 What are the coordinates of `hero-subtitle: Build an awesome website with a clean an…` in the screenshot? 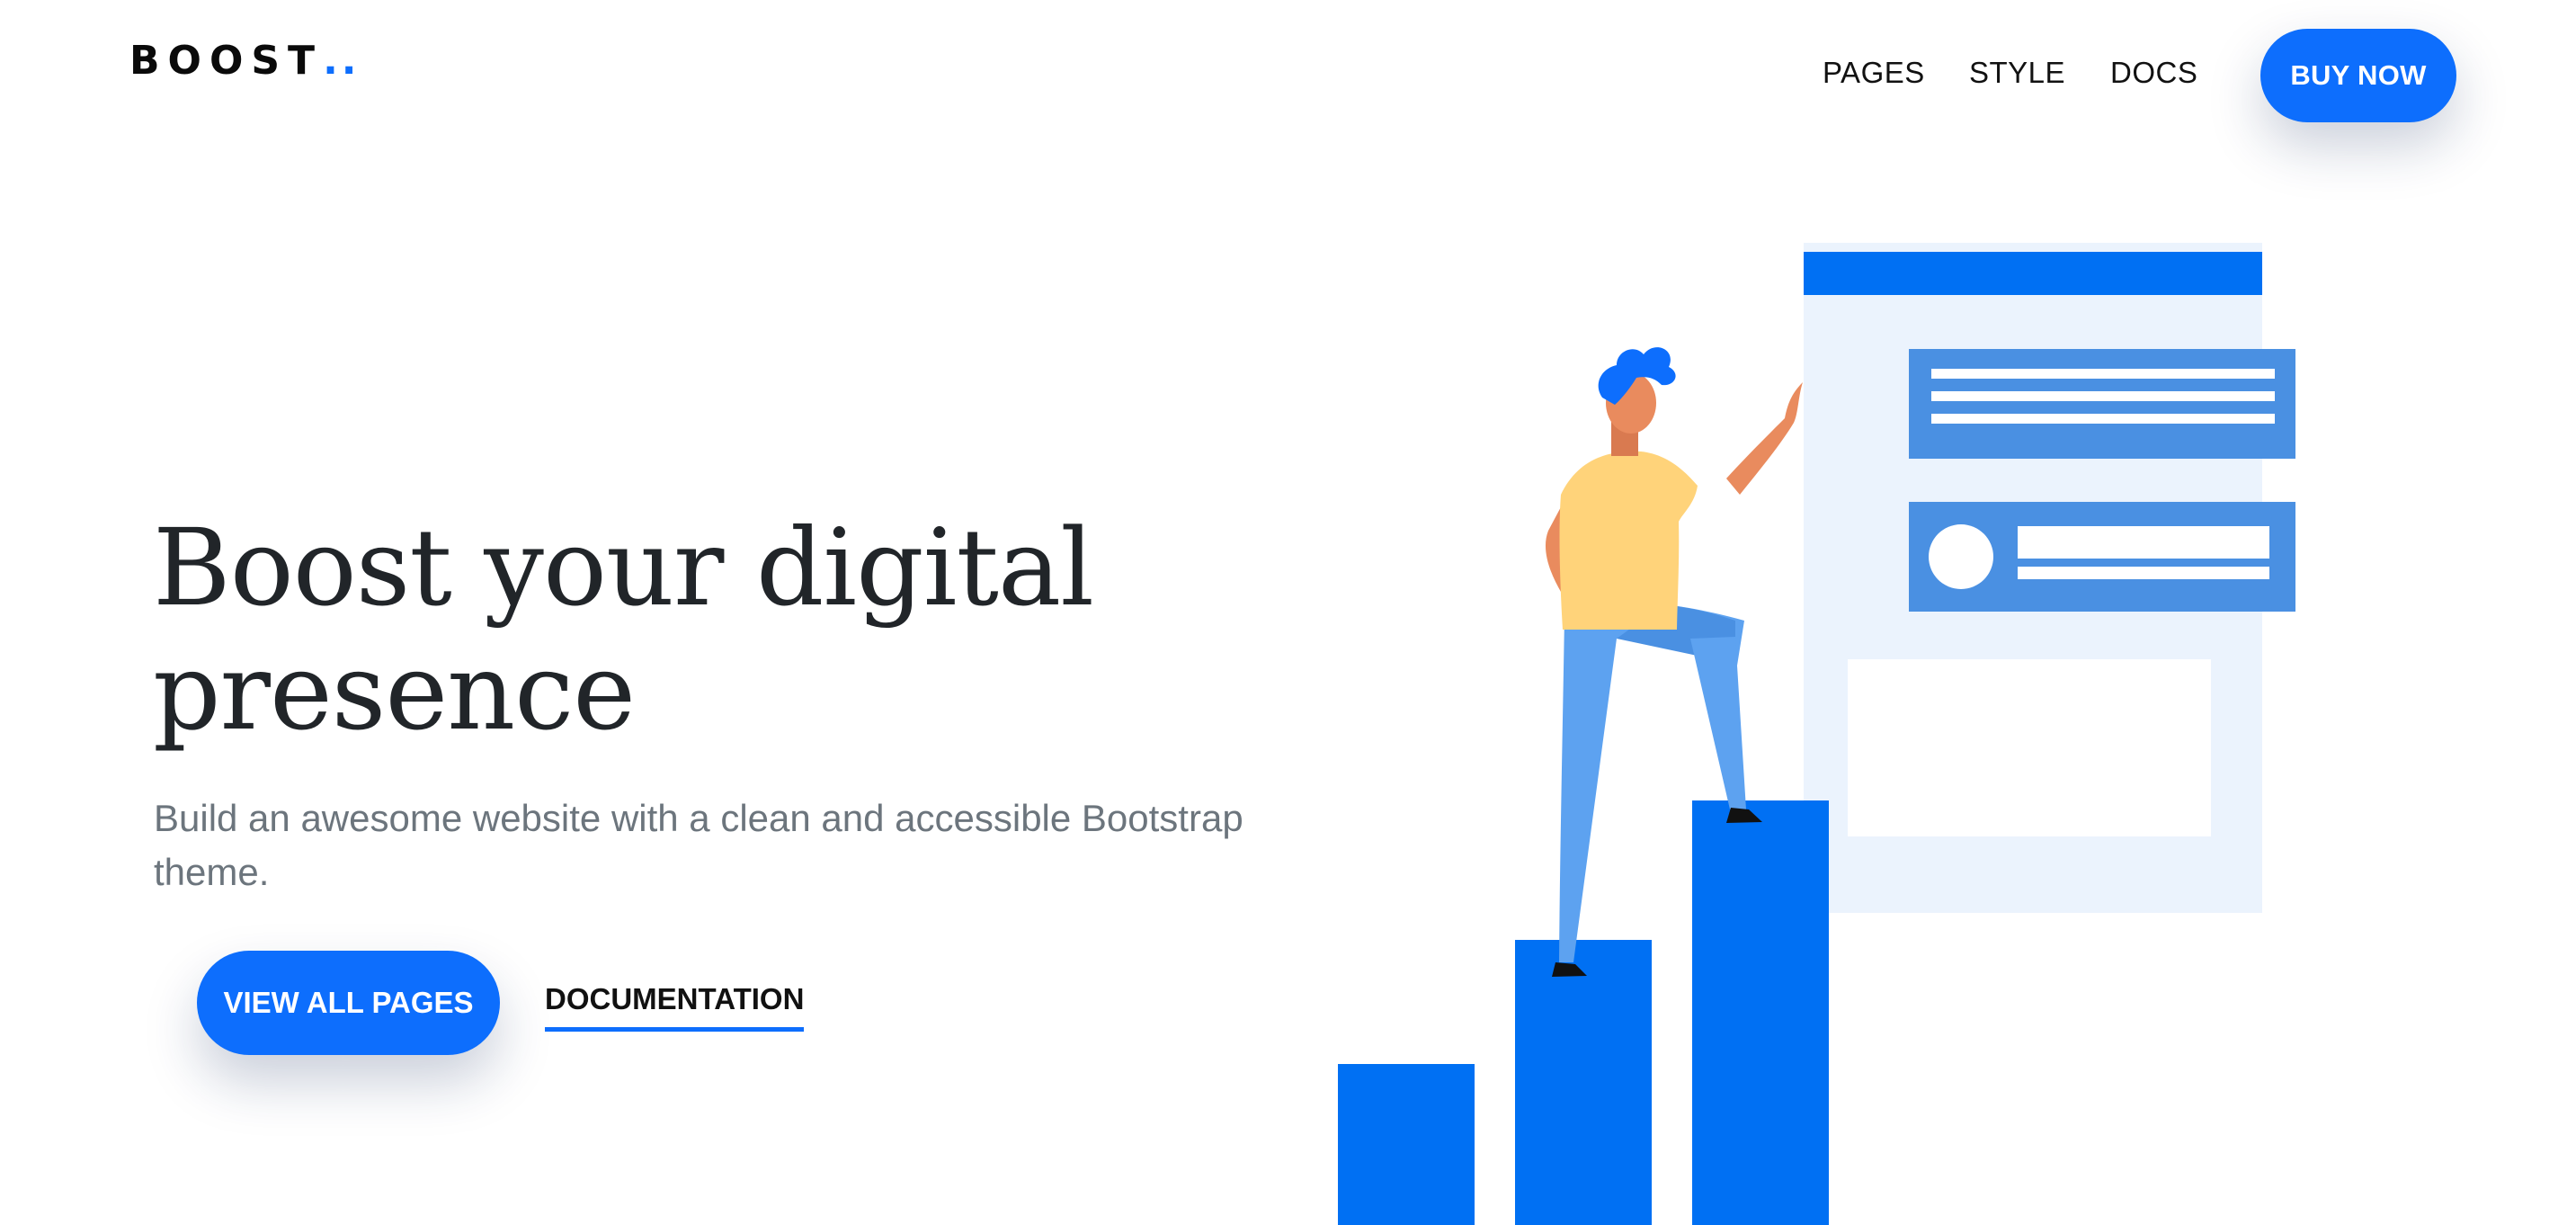 It's located at (699, 845).